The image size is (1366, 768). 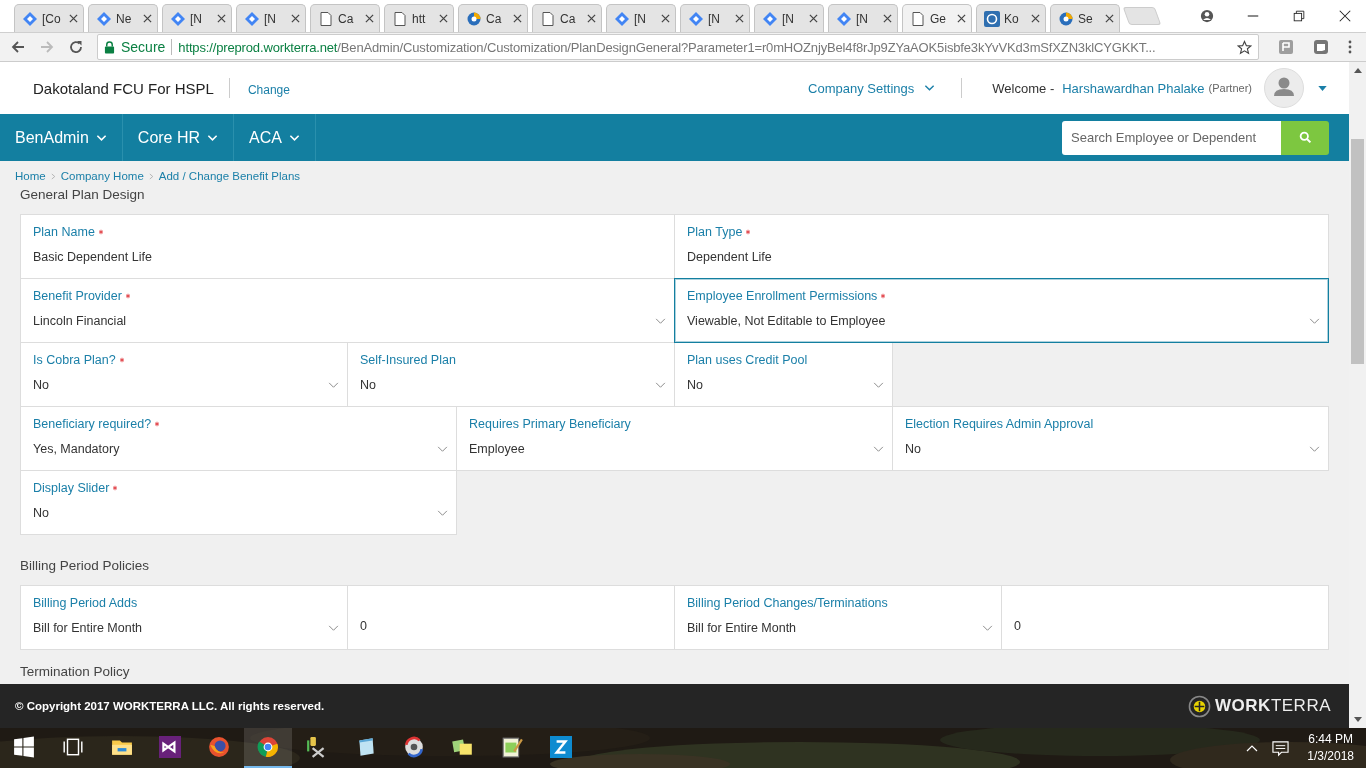 I want to click on field-label: Billing Period Changes/Terminations, so click(x=787, y=603).